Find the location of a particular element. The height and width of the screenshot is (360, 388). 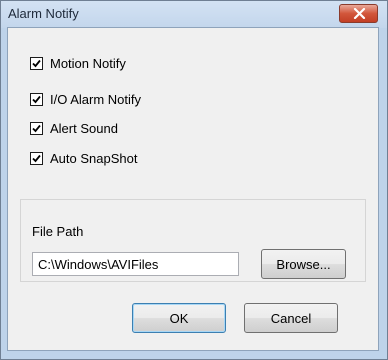

alert-sound-checkbox is located at coordinates (36, 128).